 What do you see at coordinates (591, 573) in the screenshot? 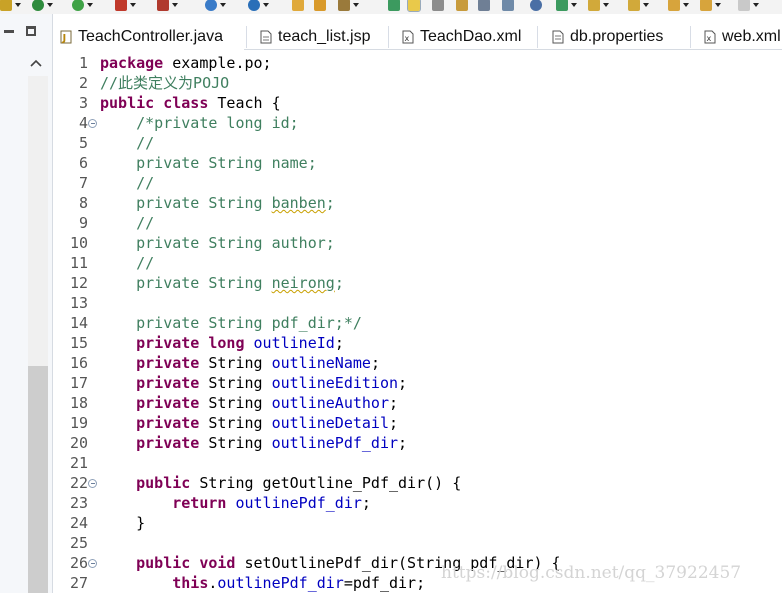
I see `watermark: https://blog.csdn.net/qq_37922457` at bounding box center [591, 573].